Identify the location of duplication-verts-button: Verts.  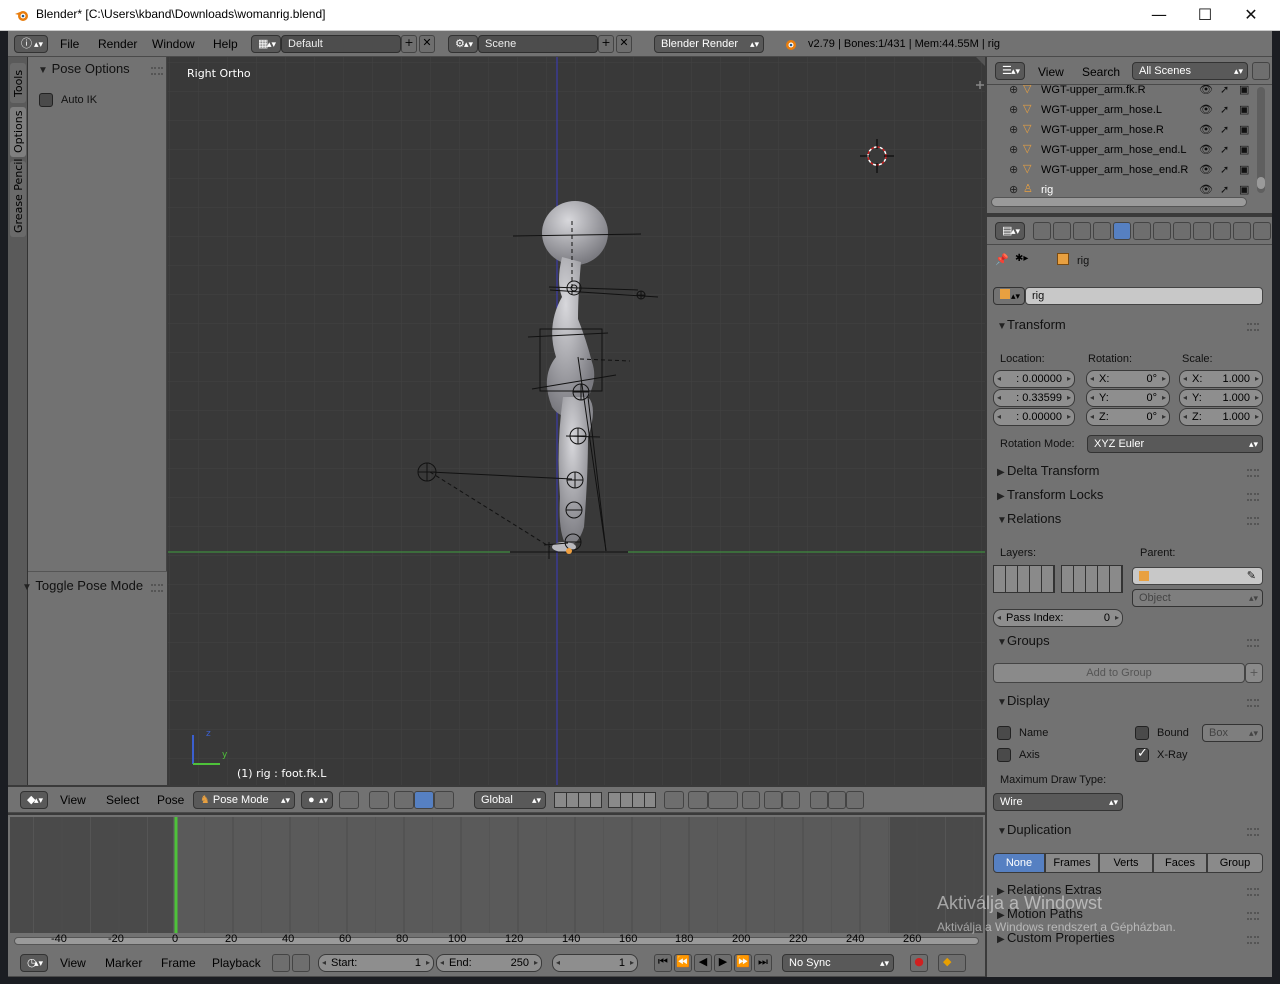
(1126, 863).